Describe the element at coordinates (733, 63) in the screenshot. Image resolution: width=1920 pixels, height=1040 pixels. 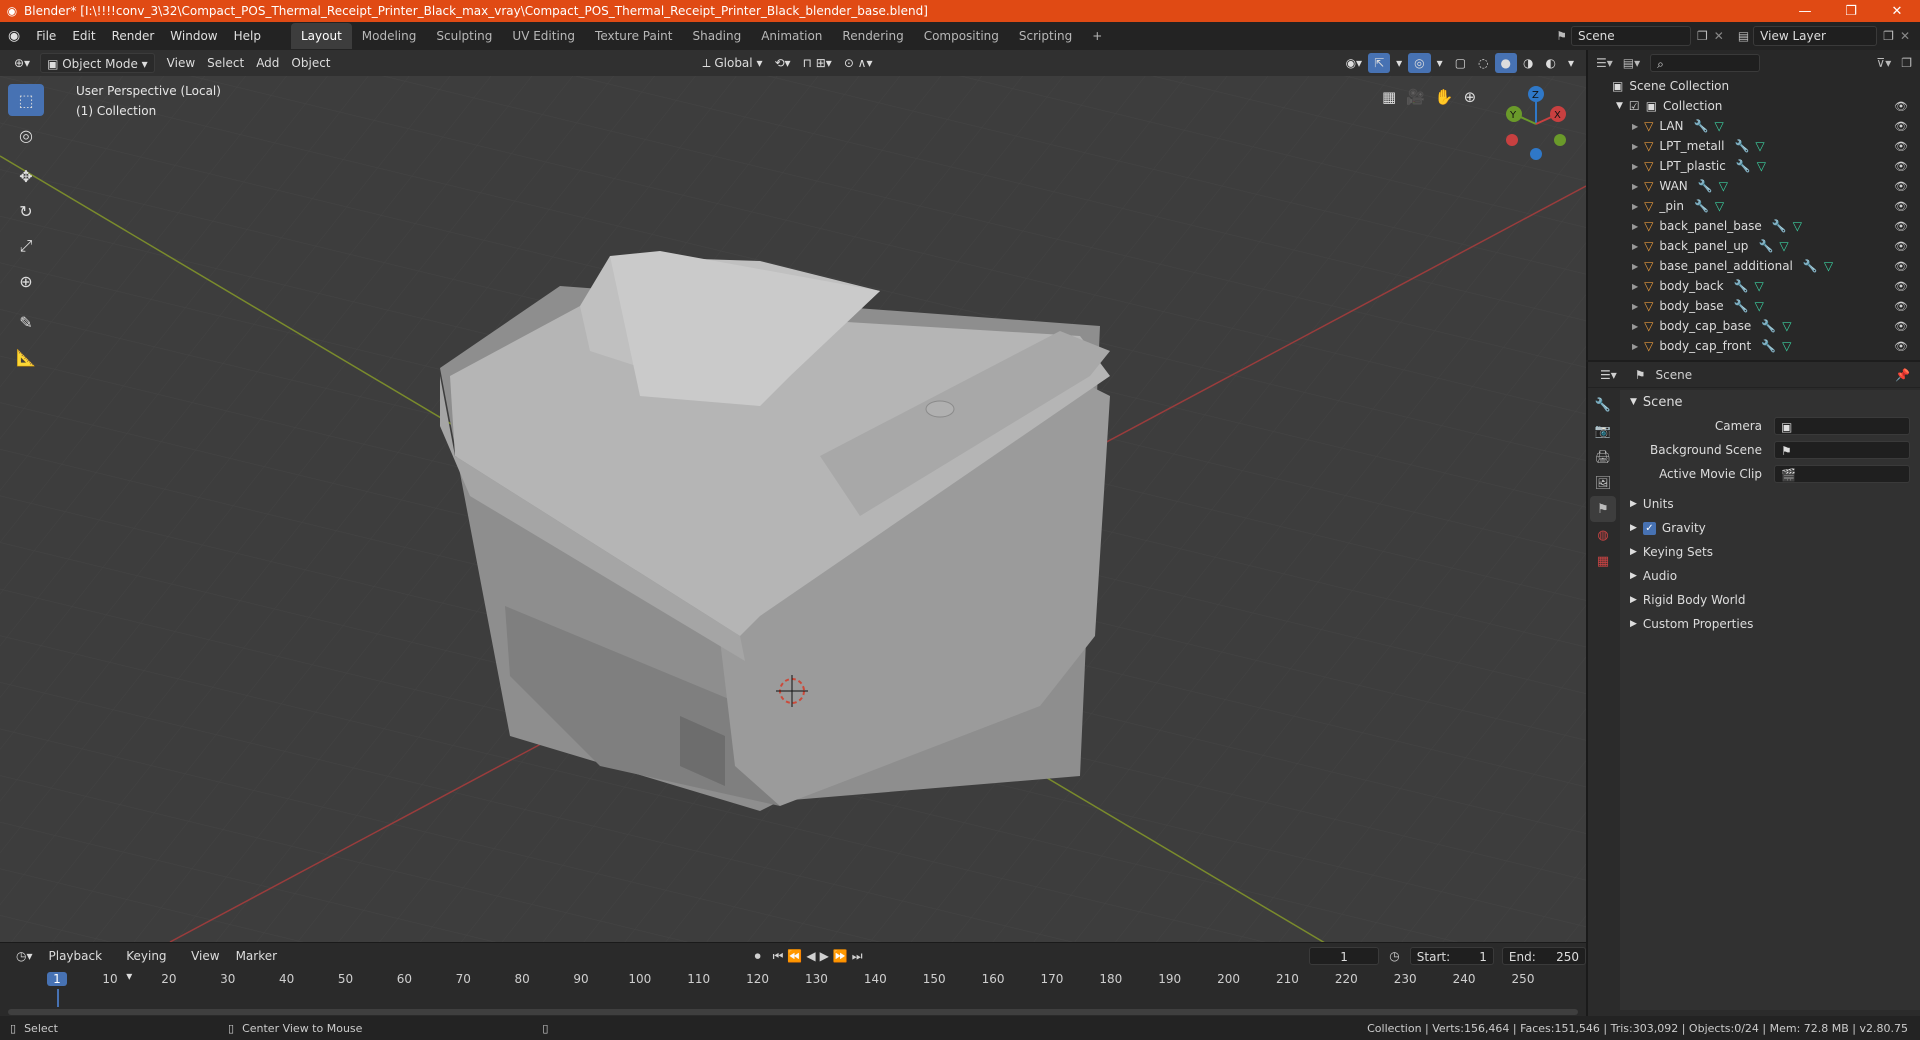
I see `orientation-select: ⟂ Global ▾` at that location.